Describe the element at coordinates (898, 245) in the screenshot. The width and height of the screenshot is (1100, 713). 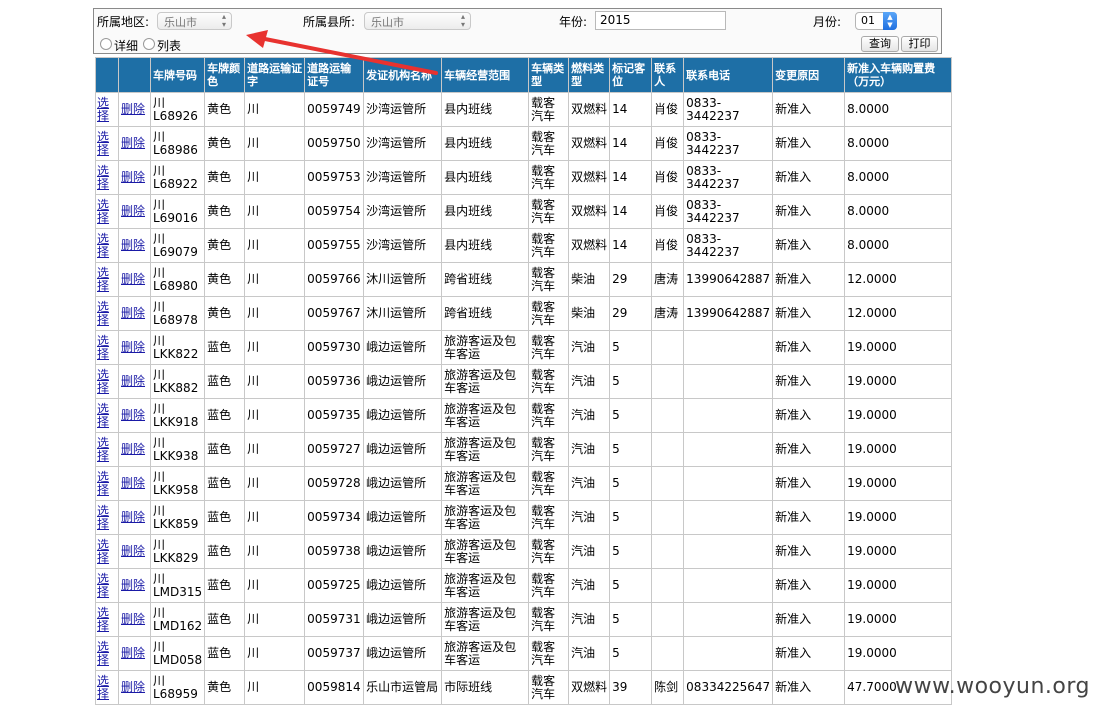
I see `table-cell: 8.0000` at that location.